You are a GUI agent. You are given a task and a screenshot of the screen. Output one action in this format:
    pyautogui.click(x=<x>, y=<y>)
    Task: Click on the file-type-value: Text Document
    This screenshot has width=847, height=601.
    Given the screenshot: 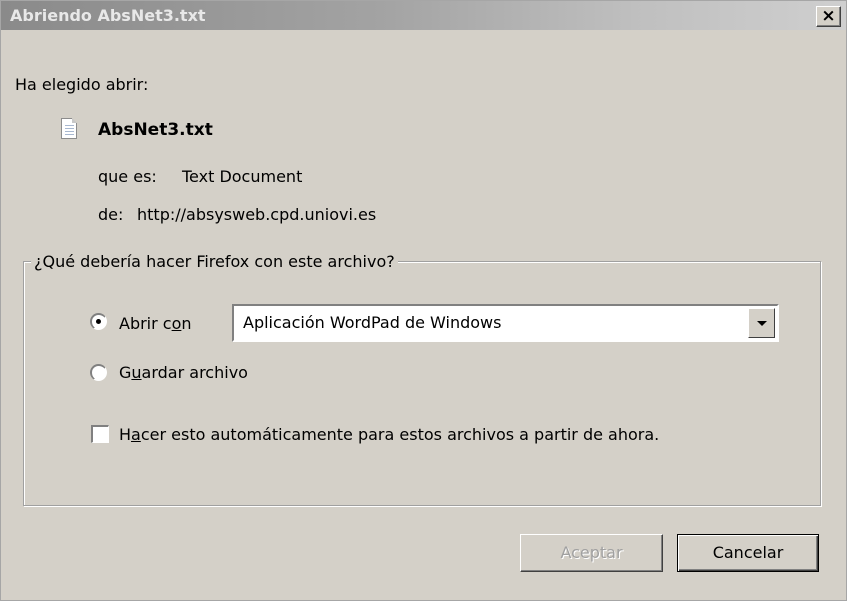 What is the action you would take?
    pyautogui.click(x=242, y=176)
    